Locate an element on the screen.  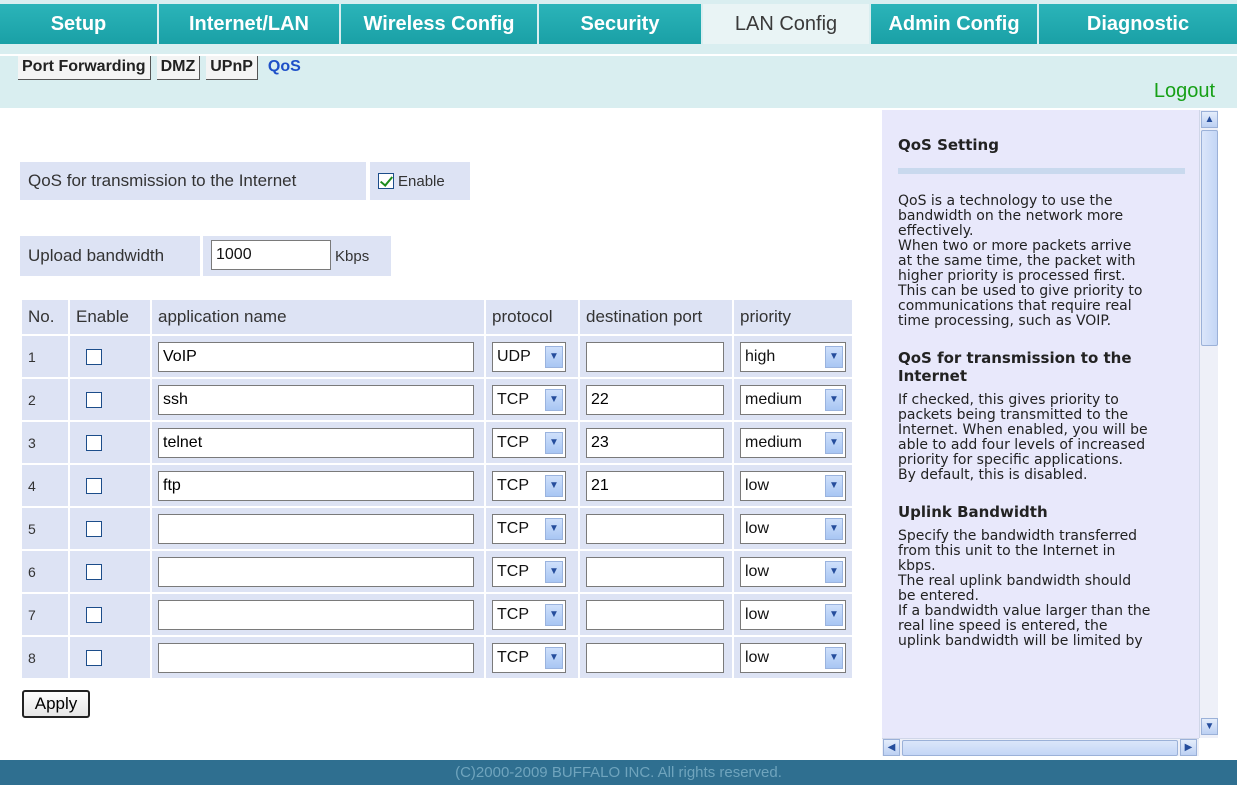
priority-value: low is located at coordinates (757, 571).